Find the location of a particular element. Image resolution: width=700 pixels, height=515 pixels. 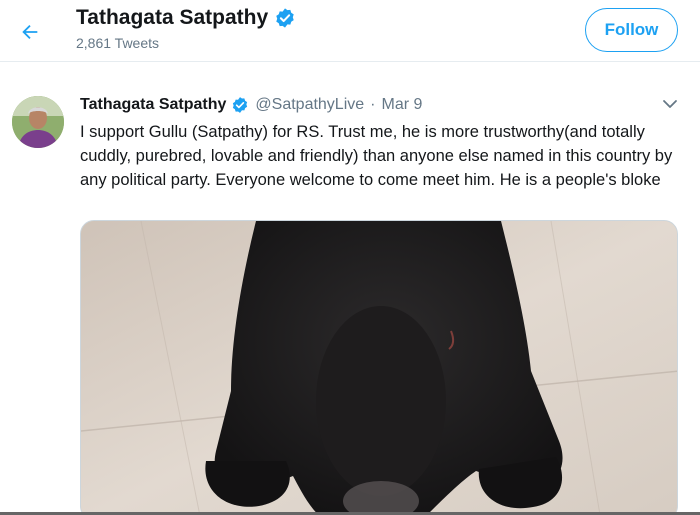

profile-name: Tathagata Satpathy is located at coordinates (172, 17).